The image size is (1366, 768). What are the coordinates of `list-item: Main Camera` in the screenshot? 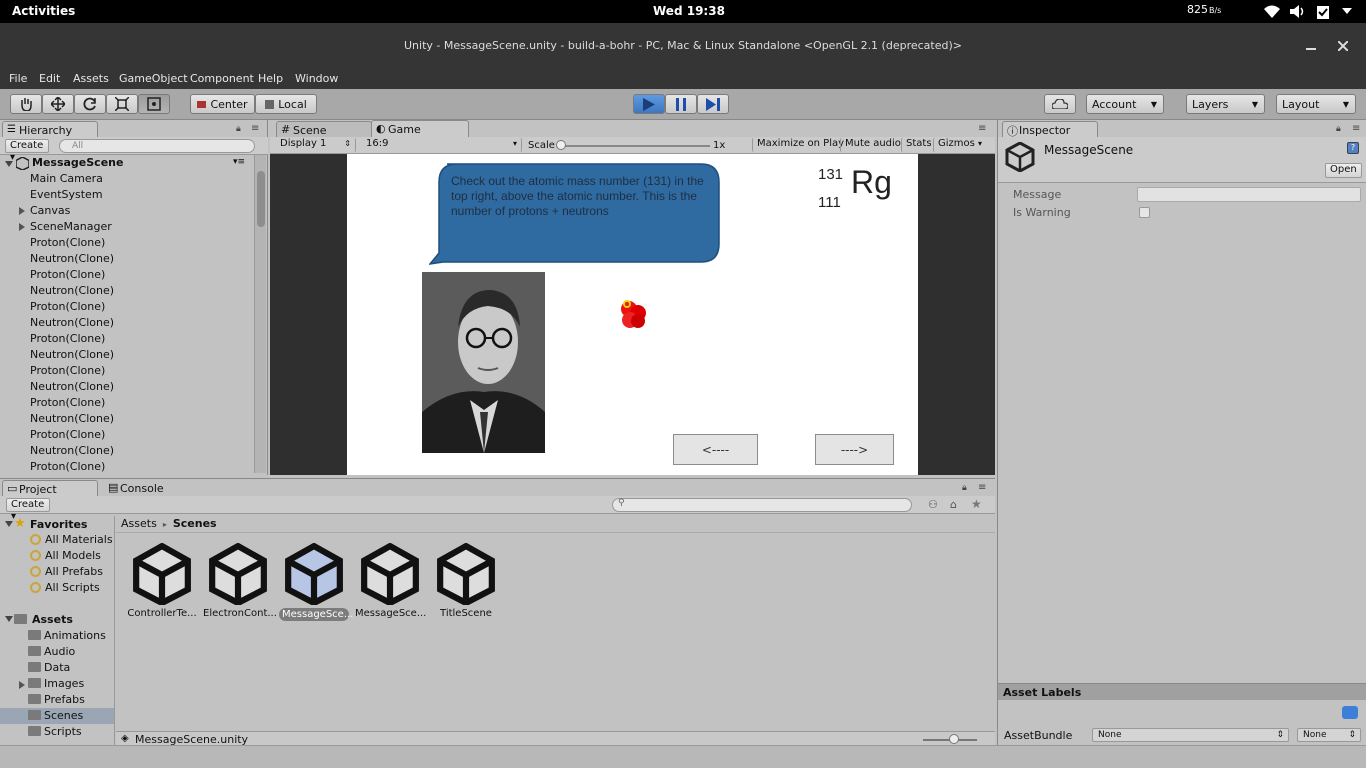 It's located at (66, 179).